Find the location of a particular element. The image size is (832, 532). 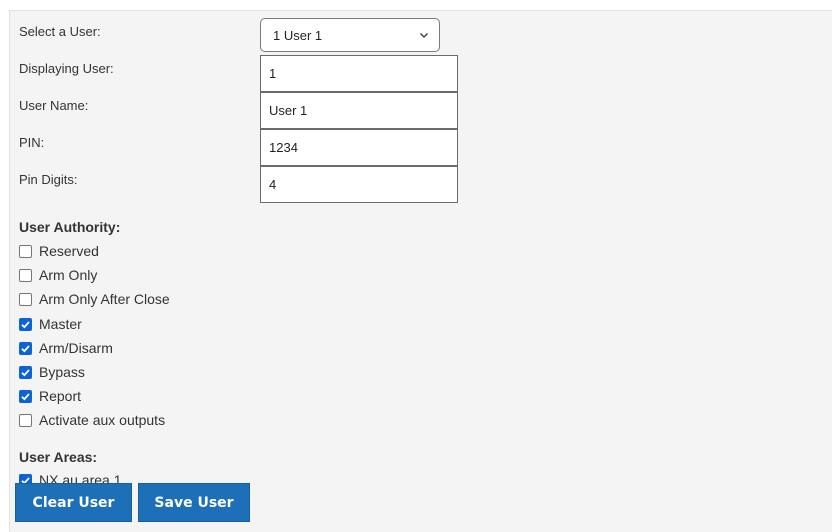

authority-reserved-checkbox: Reserved is located at coordinates (59, 251).